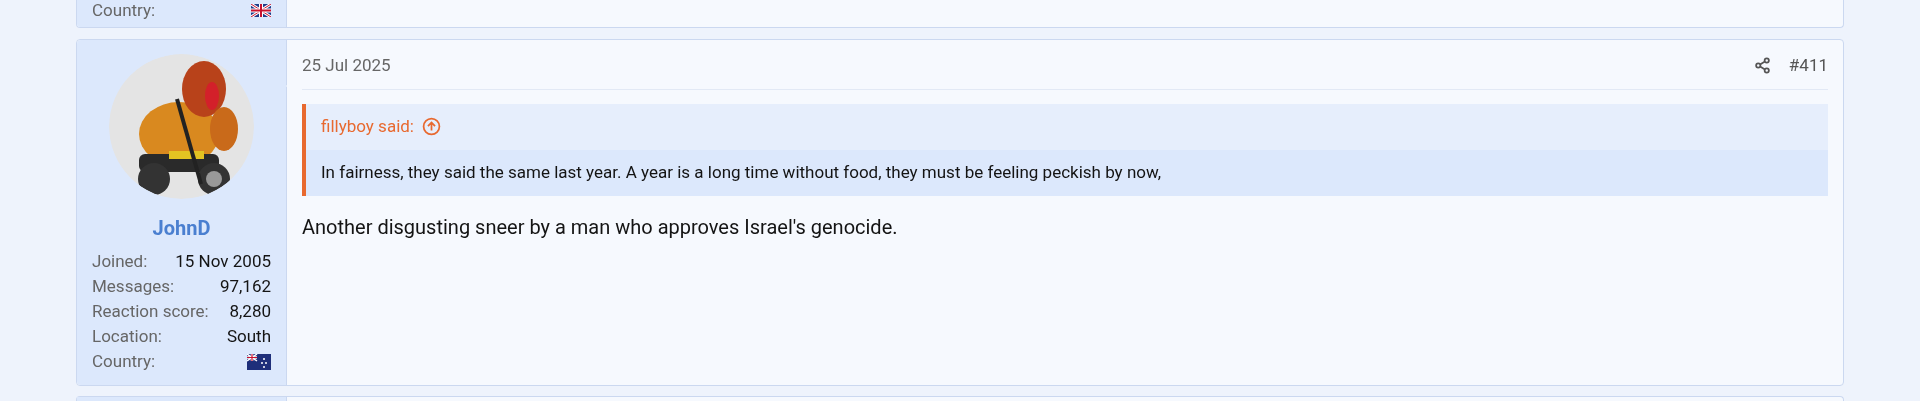 The width and height of the screenshot is (1920, 401). What do you see at coordinates (600, 227) in the screenshot?
I see `post-body-text: Another disgusting sneer by a man who approves Israel's genocide.` at bounding box center [600, 227].